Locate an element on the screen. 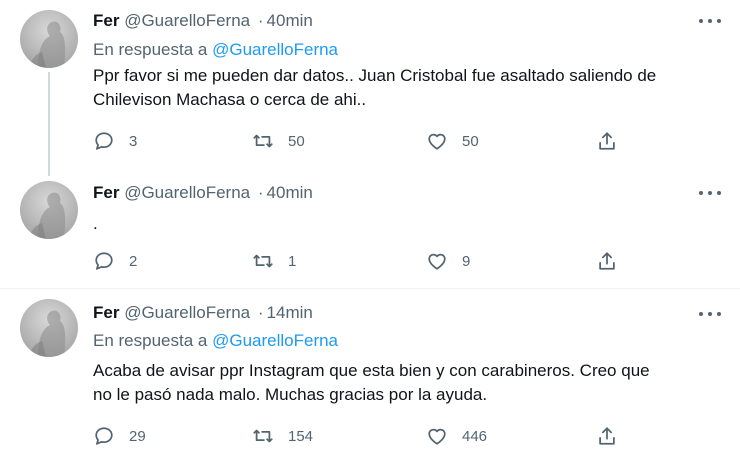  retweet-button: 1 is located at coordinates (274, 261).